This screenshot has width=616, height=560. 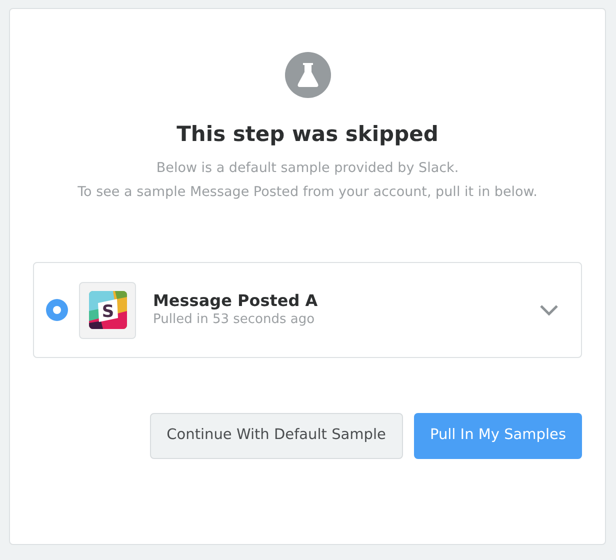 I want to click on description-text: Below is a default sample provided by Slack., so click(x=307, y=168).